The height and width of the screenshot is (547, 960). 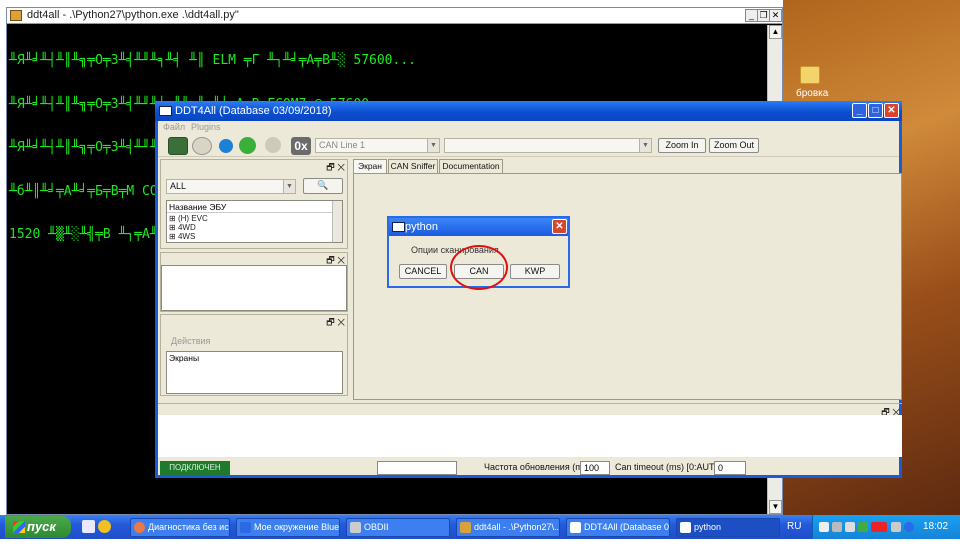 I want to click on status-field, so click(x=417, y=468).